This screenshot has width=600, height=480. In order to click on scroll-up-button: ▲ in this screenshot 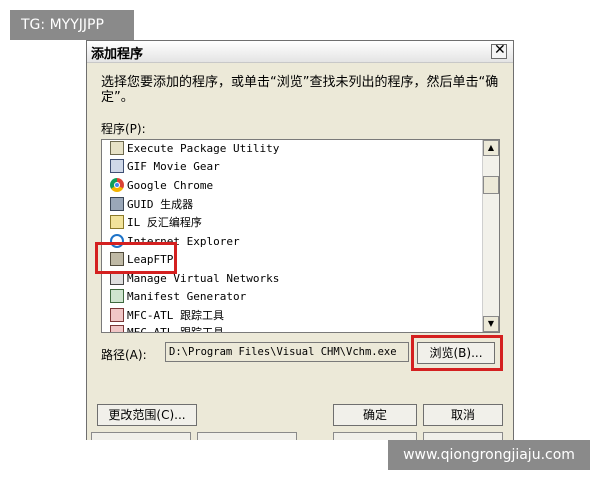, I will do `click(491, 148)`.